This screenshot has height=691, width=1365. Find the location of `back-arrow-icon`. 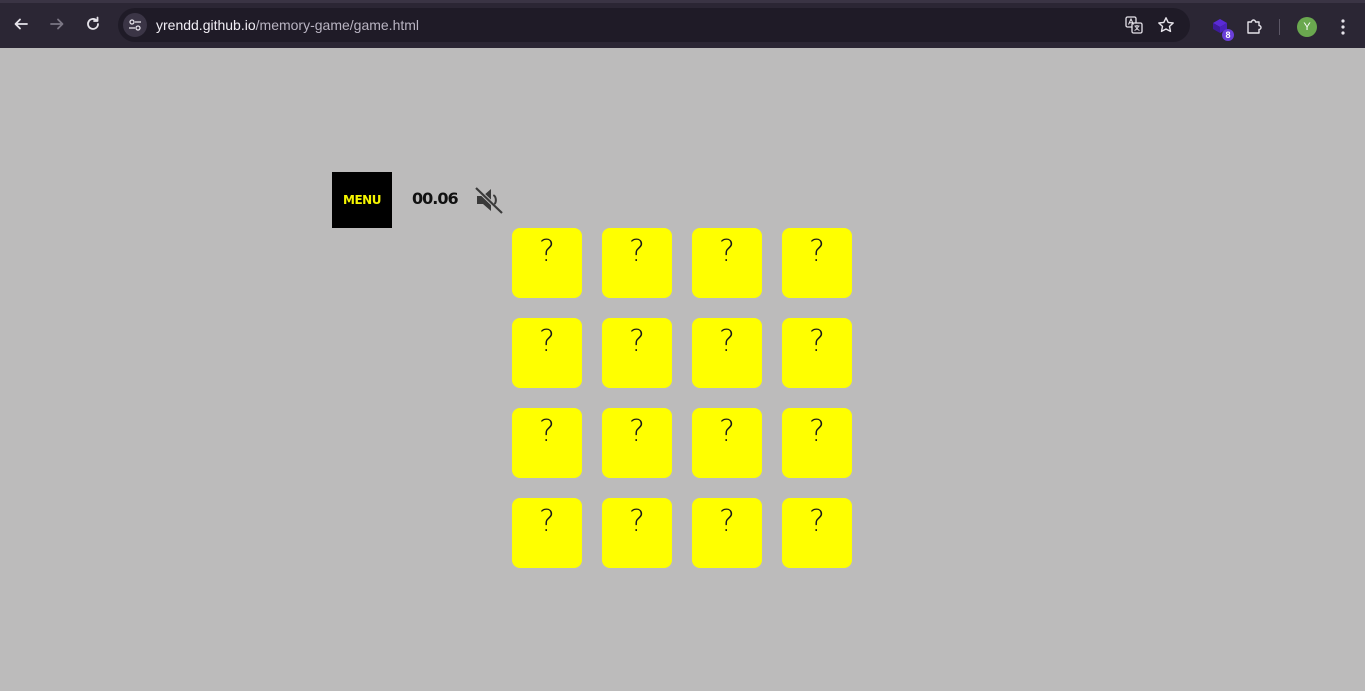

back-arrow-icon is located at coordinates (21, 24).